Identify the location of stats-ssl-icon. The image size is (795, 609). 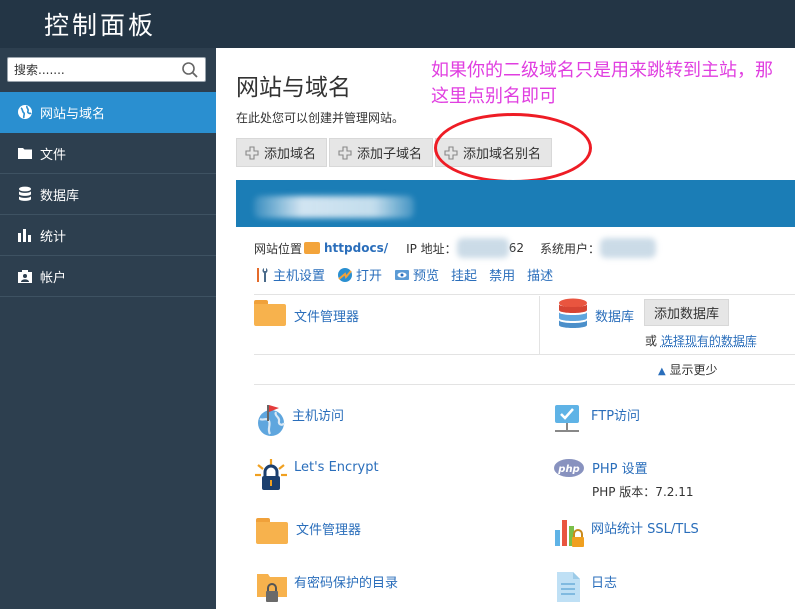
(569, 533).